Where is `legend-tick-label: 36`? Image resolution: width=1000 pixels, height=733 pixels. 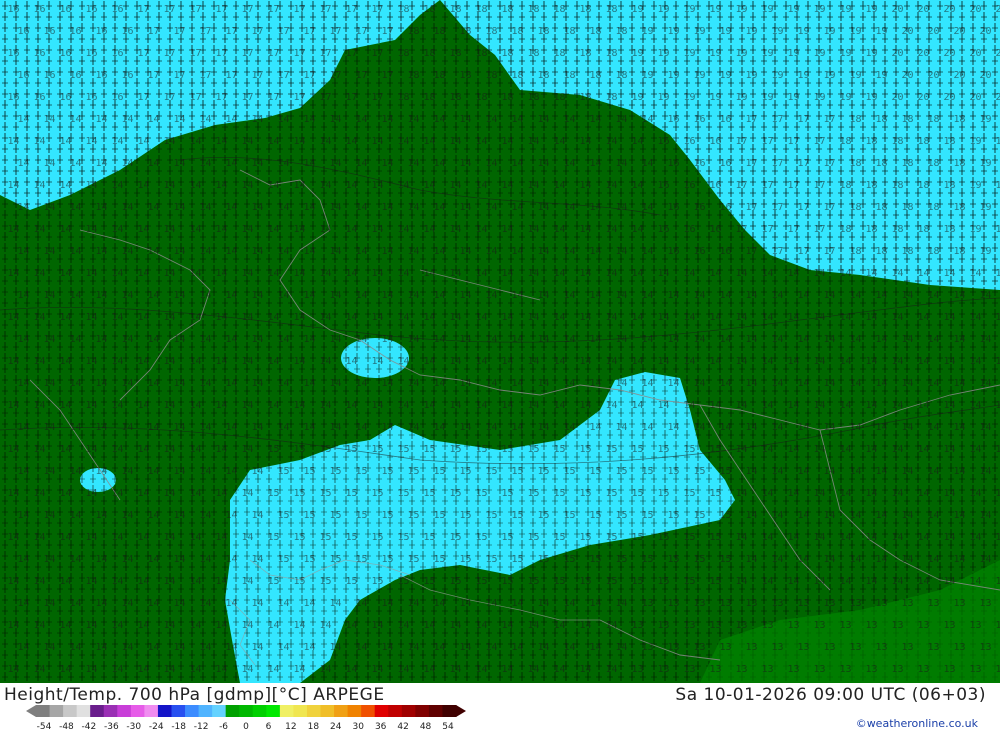 legend-tick-label: 36 is located at coordinates (381, 727).